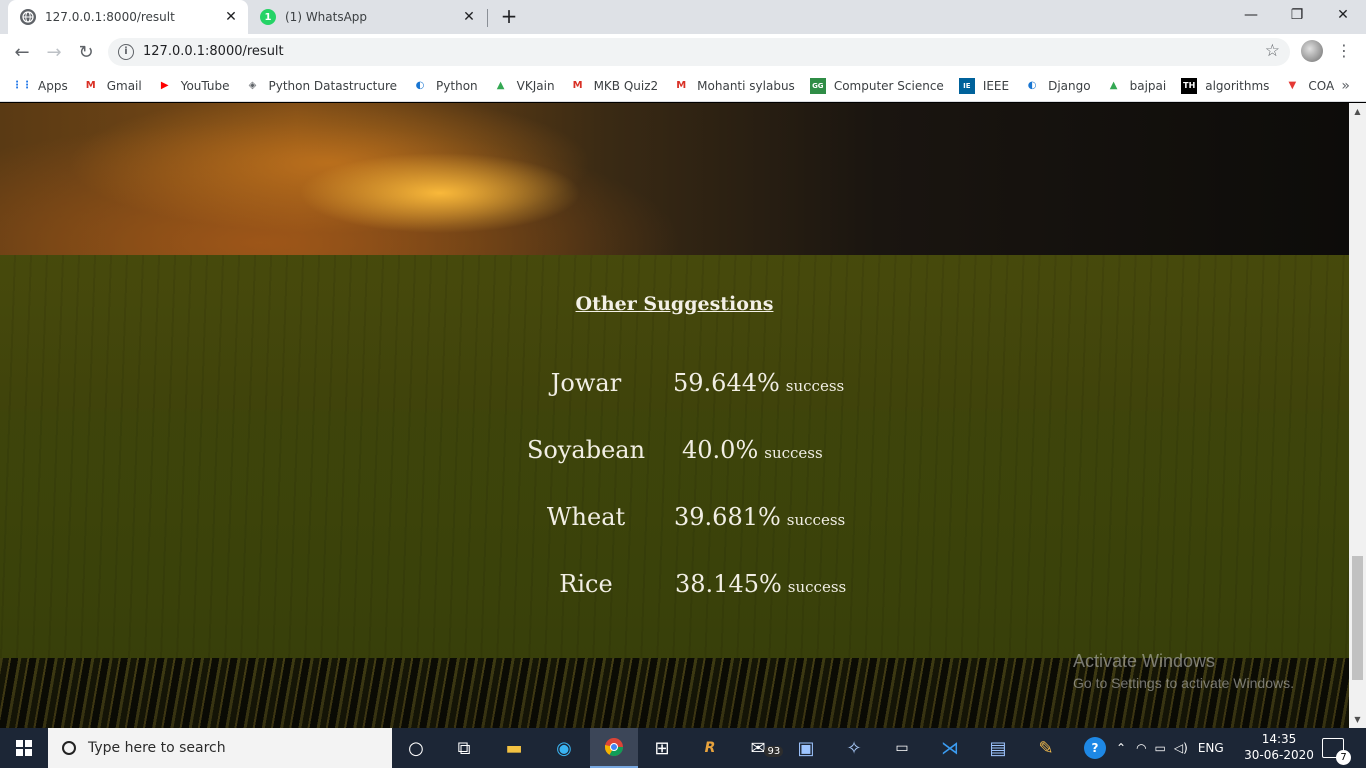 The image size is (1366, 768). What do you see at coordinates (998, 748) in the screenshot?
I see `image-viewer-icon: ▤` at bounding box center [998, 748].